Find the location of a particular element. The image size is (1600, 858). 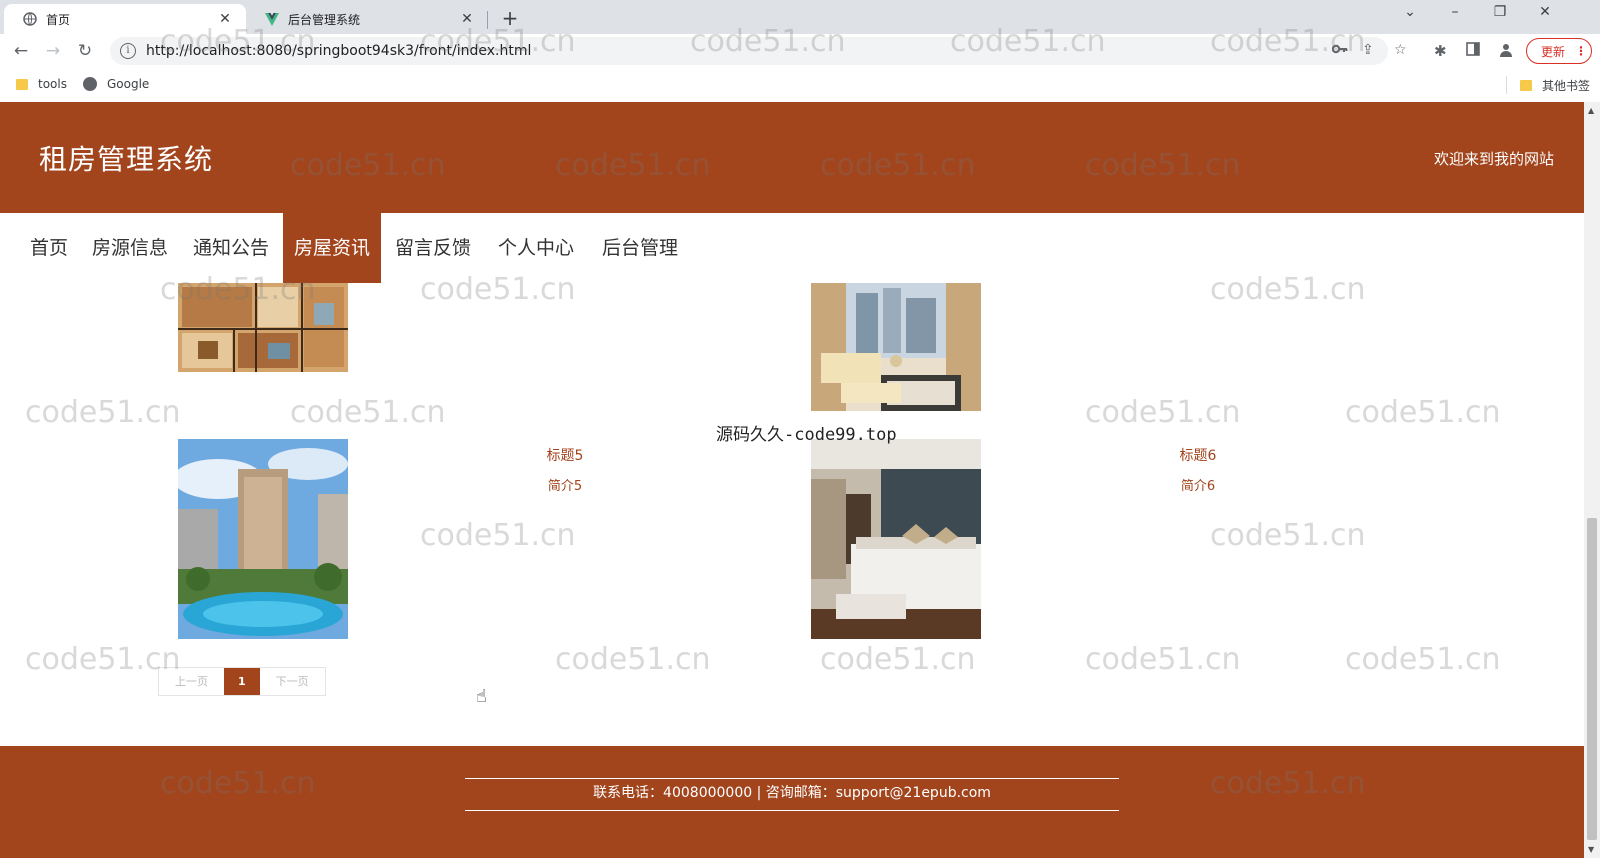

prev-page-button: 上一页 is located at coordinates (191, 681).